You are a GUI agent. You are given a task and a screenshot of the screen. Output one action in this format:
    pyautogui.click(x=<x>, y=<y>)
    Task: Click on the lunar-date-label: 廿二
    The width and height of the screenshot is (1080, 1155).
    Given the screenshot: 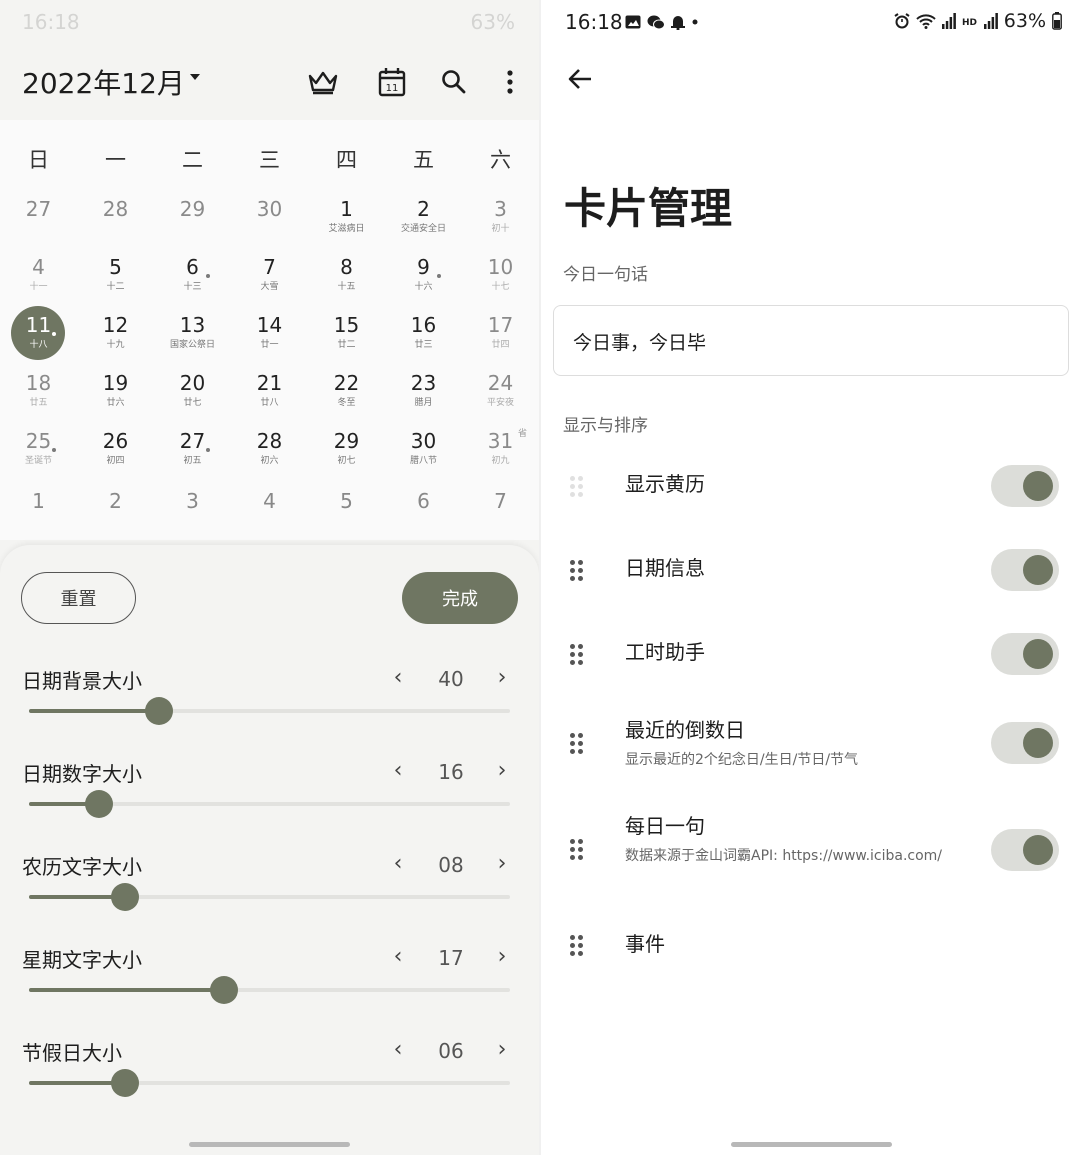 What is the action you would take?
    pyautogui.click(x=346, y=345)
    